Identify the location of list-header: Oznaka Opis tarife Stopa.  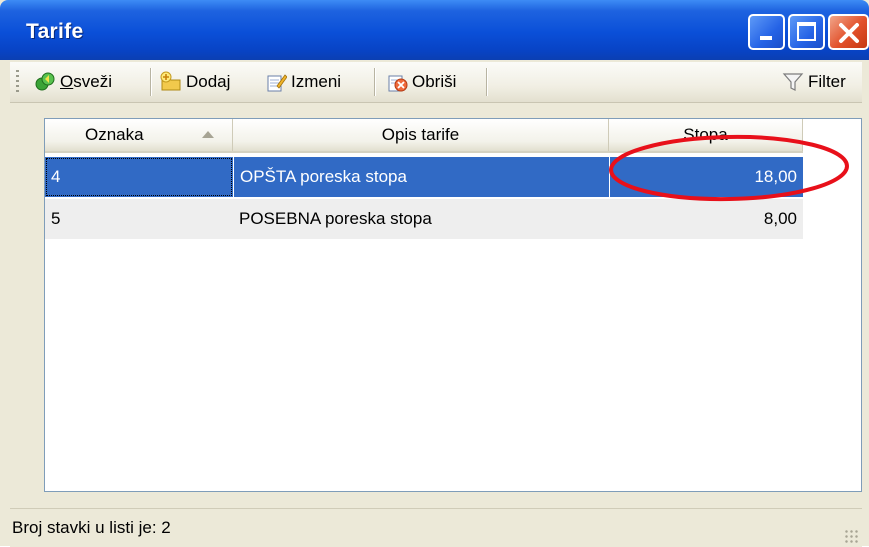
(424, 136).